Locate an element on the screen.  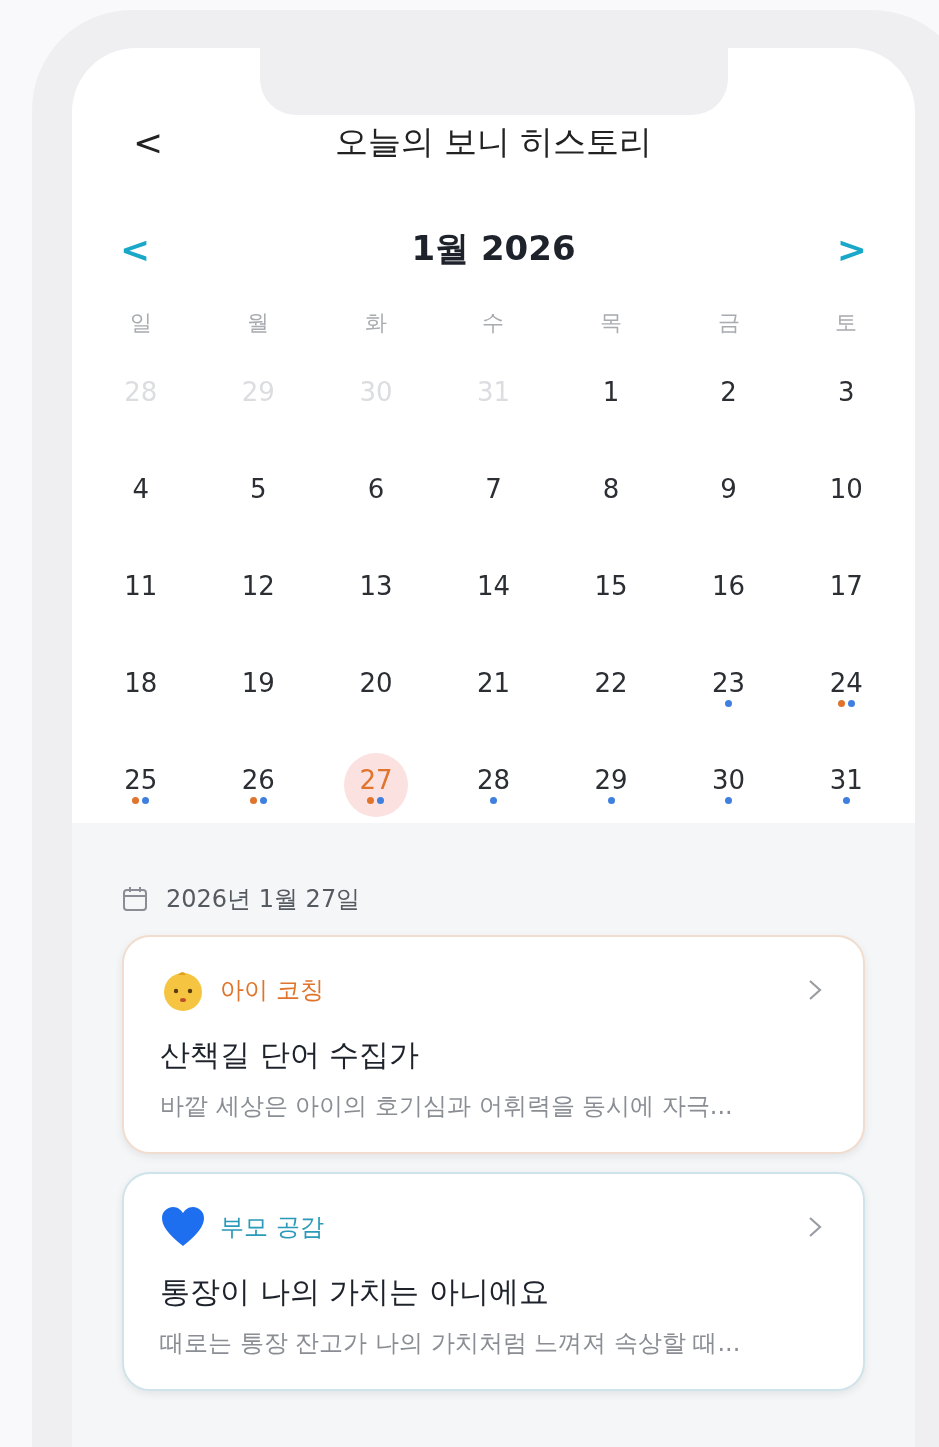
calendar-day: 2 is located at coordinates (728, 396).